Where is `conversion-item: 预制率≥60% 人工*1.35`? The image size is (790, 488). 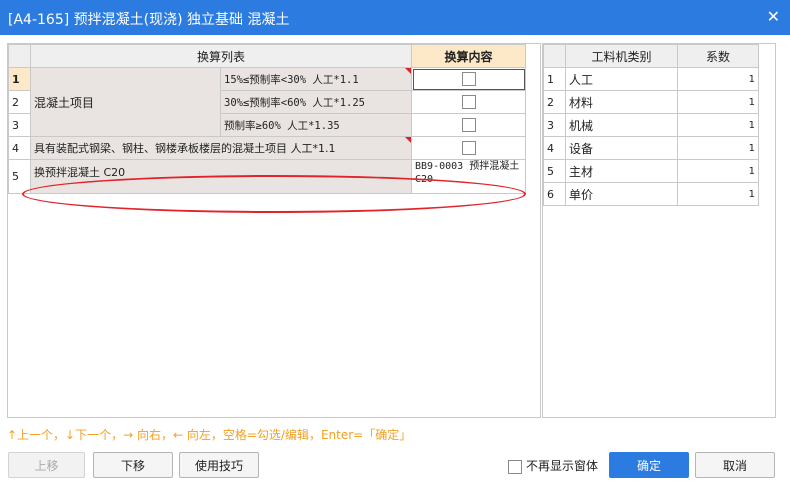
conversion-item: 预制率≥60% 人工*1.35 is located at coordinates (316, 125).